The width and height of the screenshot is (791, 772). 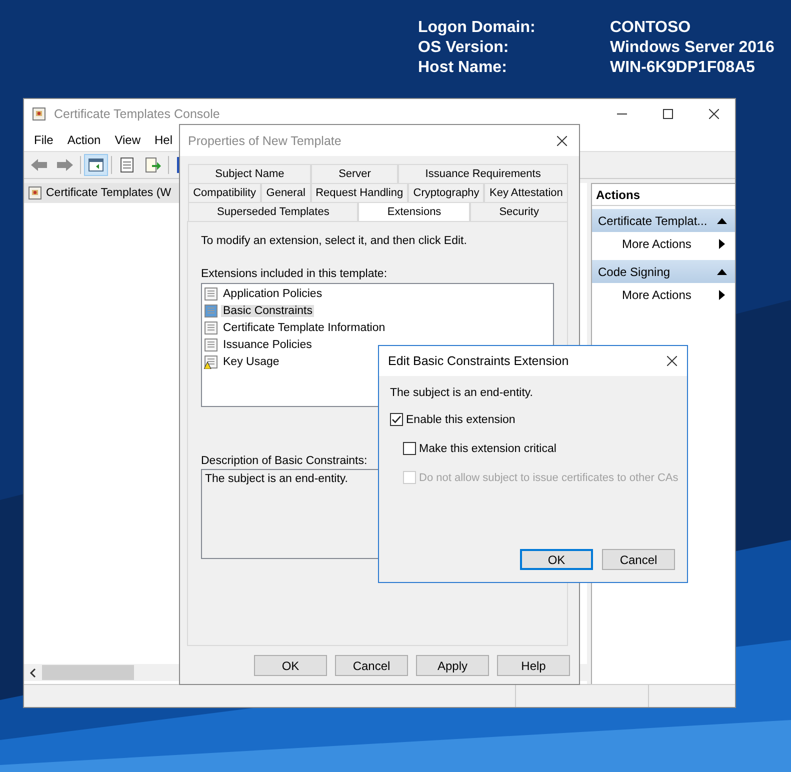 What do you see at coordinates (377, 293) in the screenshot?
I see `extension-item: Application Policies` at bounding box center [377, 293].